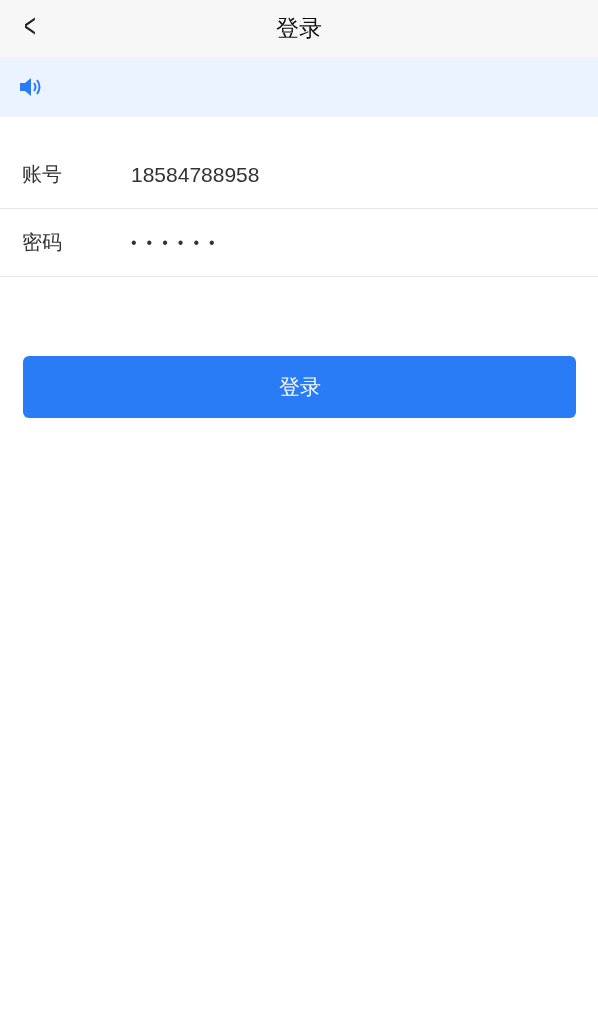 The height and width of the screenshot is (1014, 598). I want to click on password-field: ••••••, so click(178, 242).